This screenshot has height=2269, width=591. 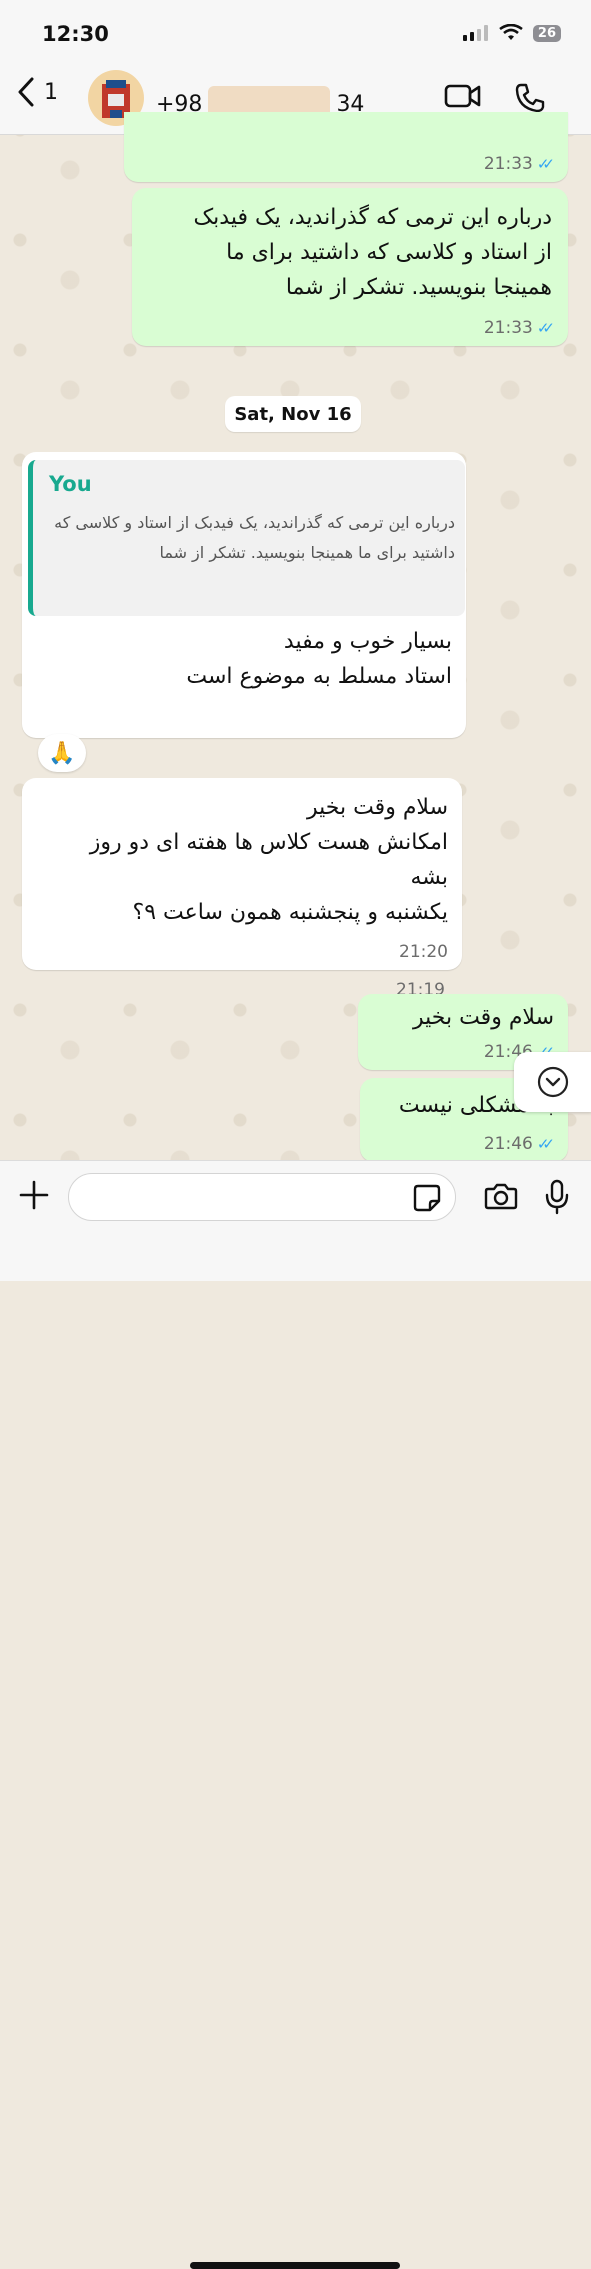 What do you see at coordinates (501, 1196) in the screenshot?
I see `camera-icon` at bounding box center [501, 1196].